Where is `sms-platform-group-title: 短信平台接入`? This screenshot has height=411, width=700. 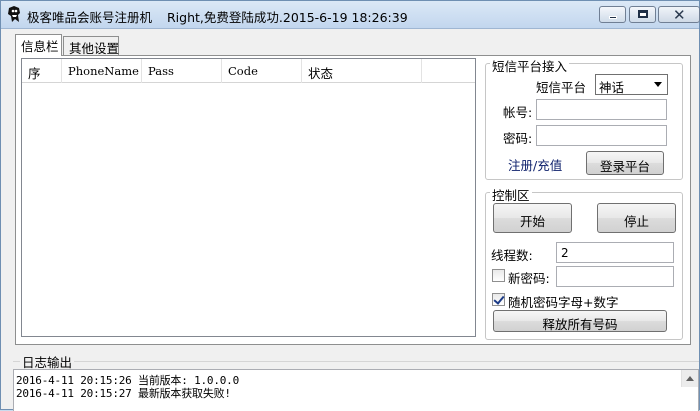
sms-platform-group-title: 短信平台接入 is located at coordinates (530, 65).